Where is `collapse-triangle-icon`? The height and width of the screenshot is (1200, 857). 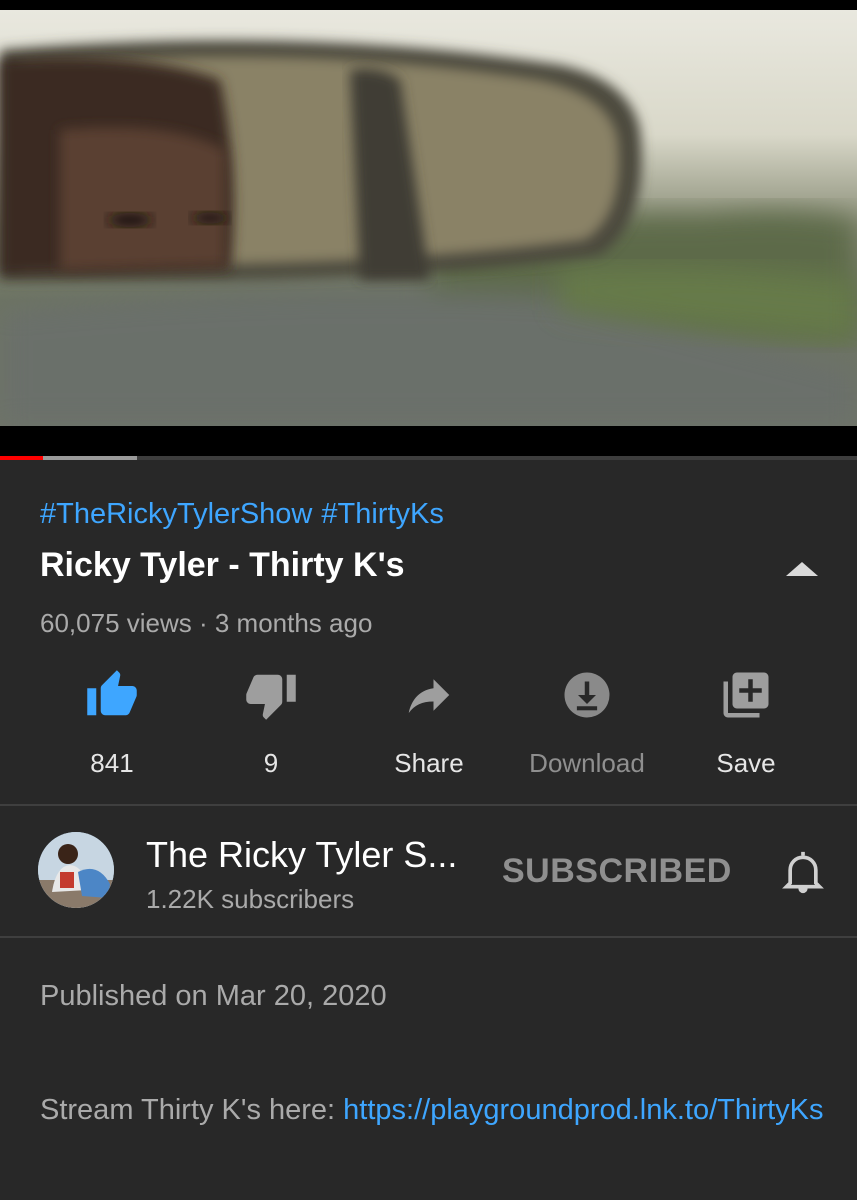
collapse-triangle-icon is located at coordinates (802, 569).